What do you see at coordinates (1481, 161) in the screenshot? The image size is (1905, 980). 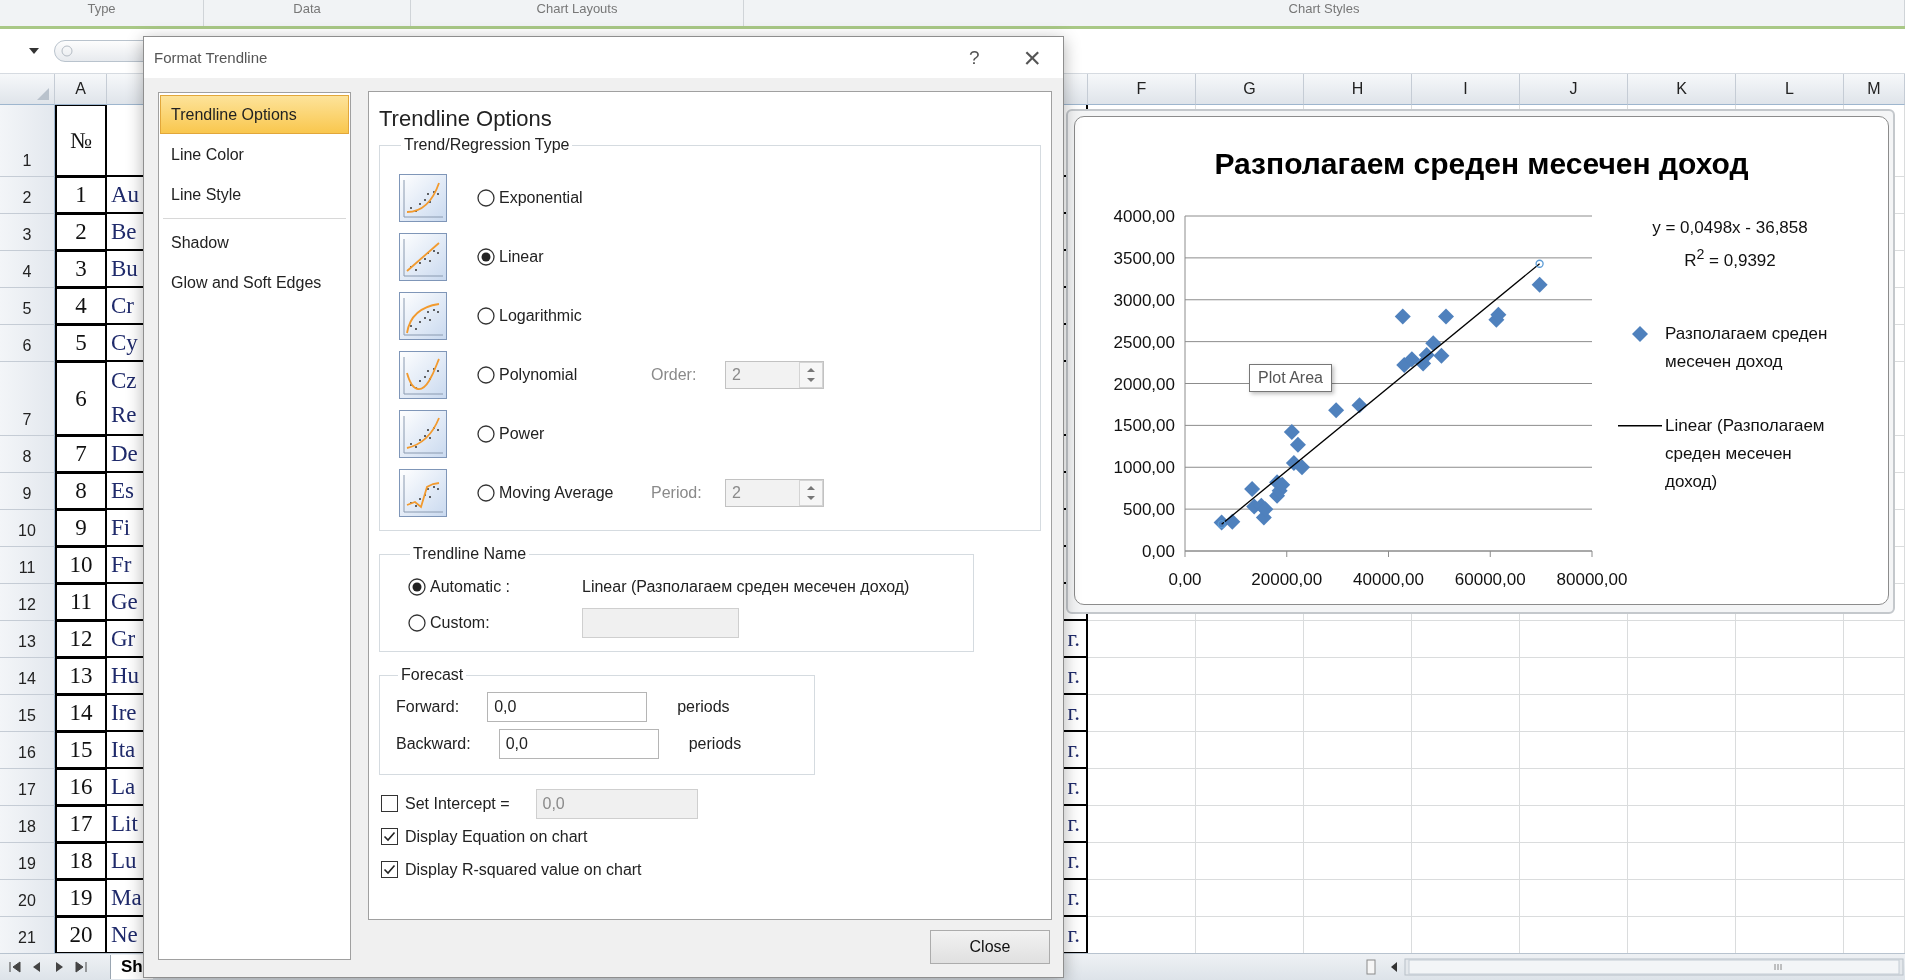 I see `chart-title: Разполагаем среден месечен доход` at bounding box center [1481, 161].